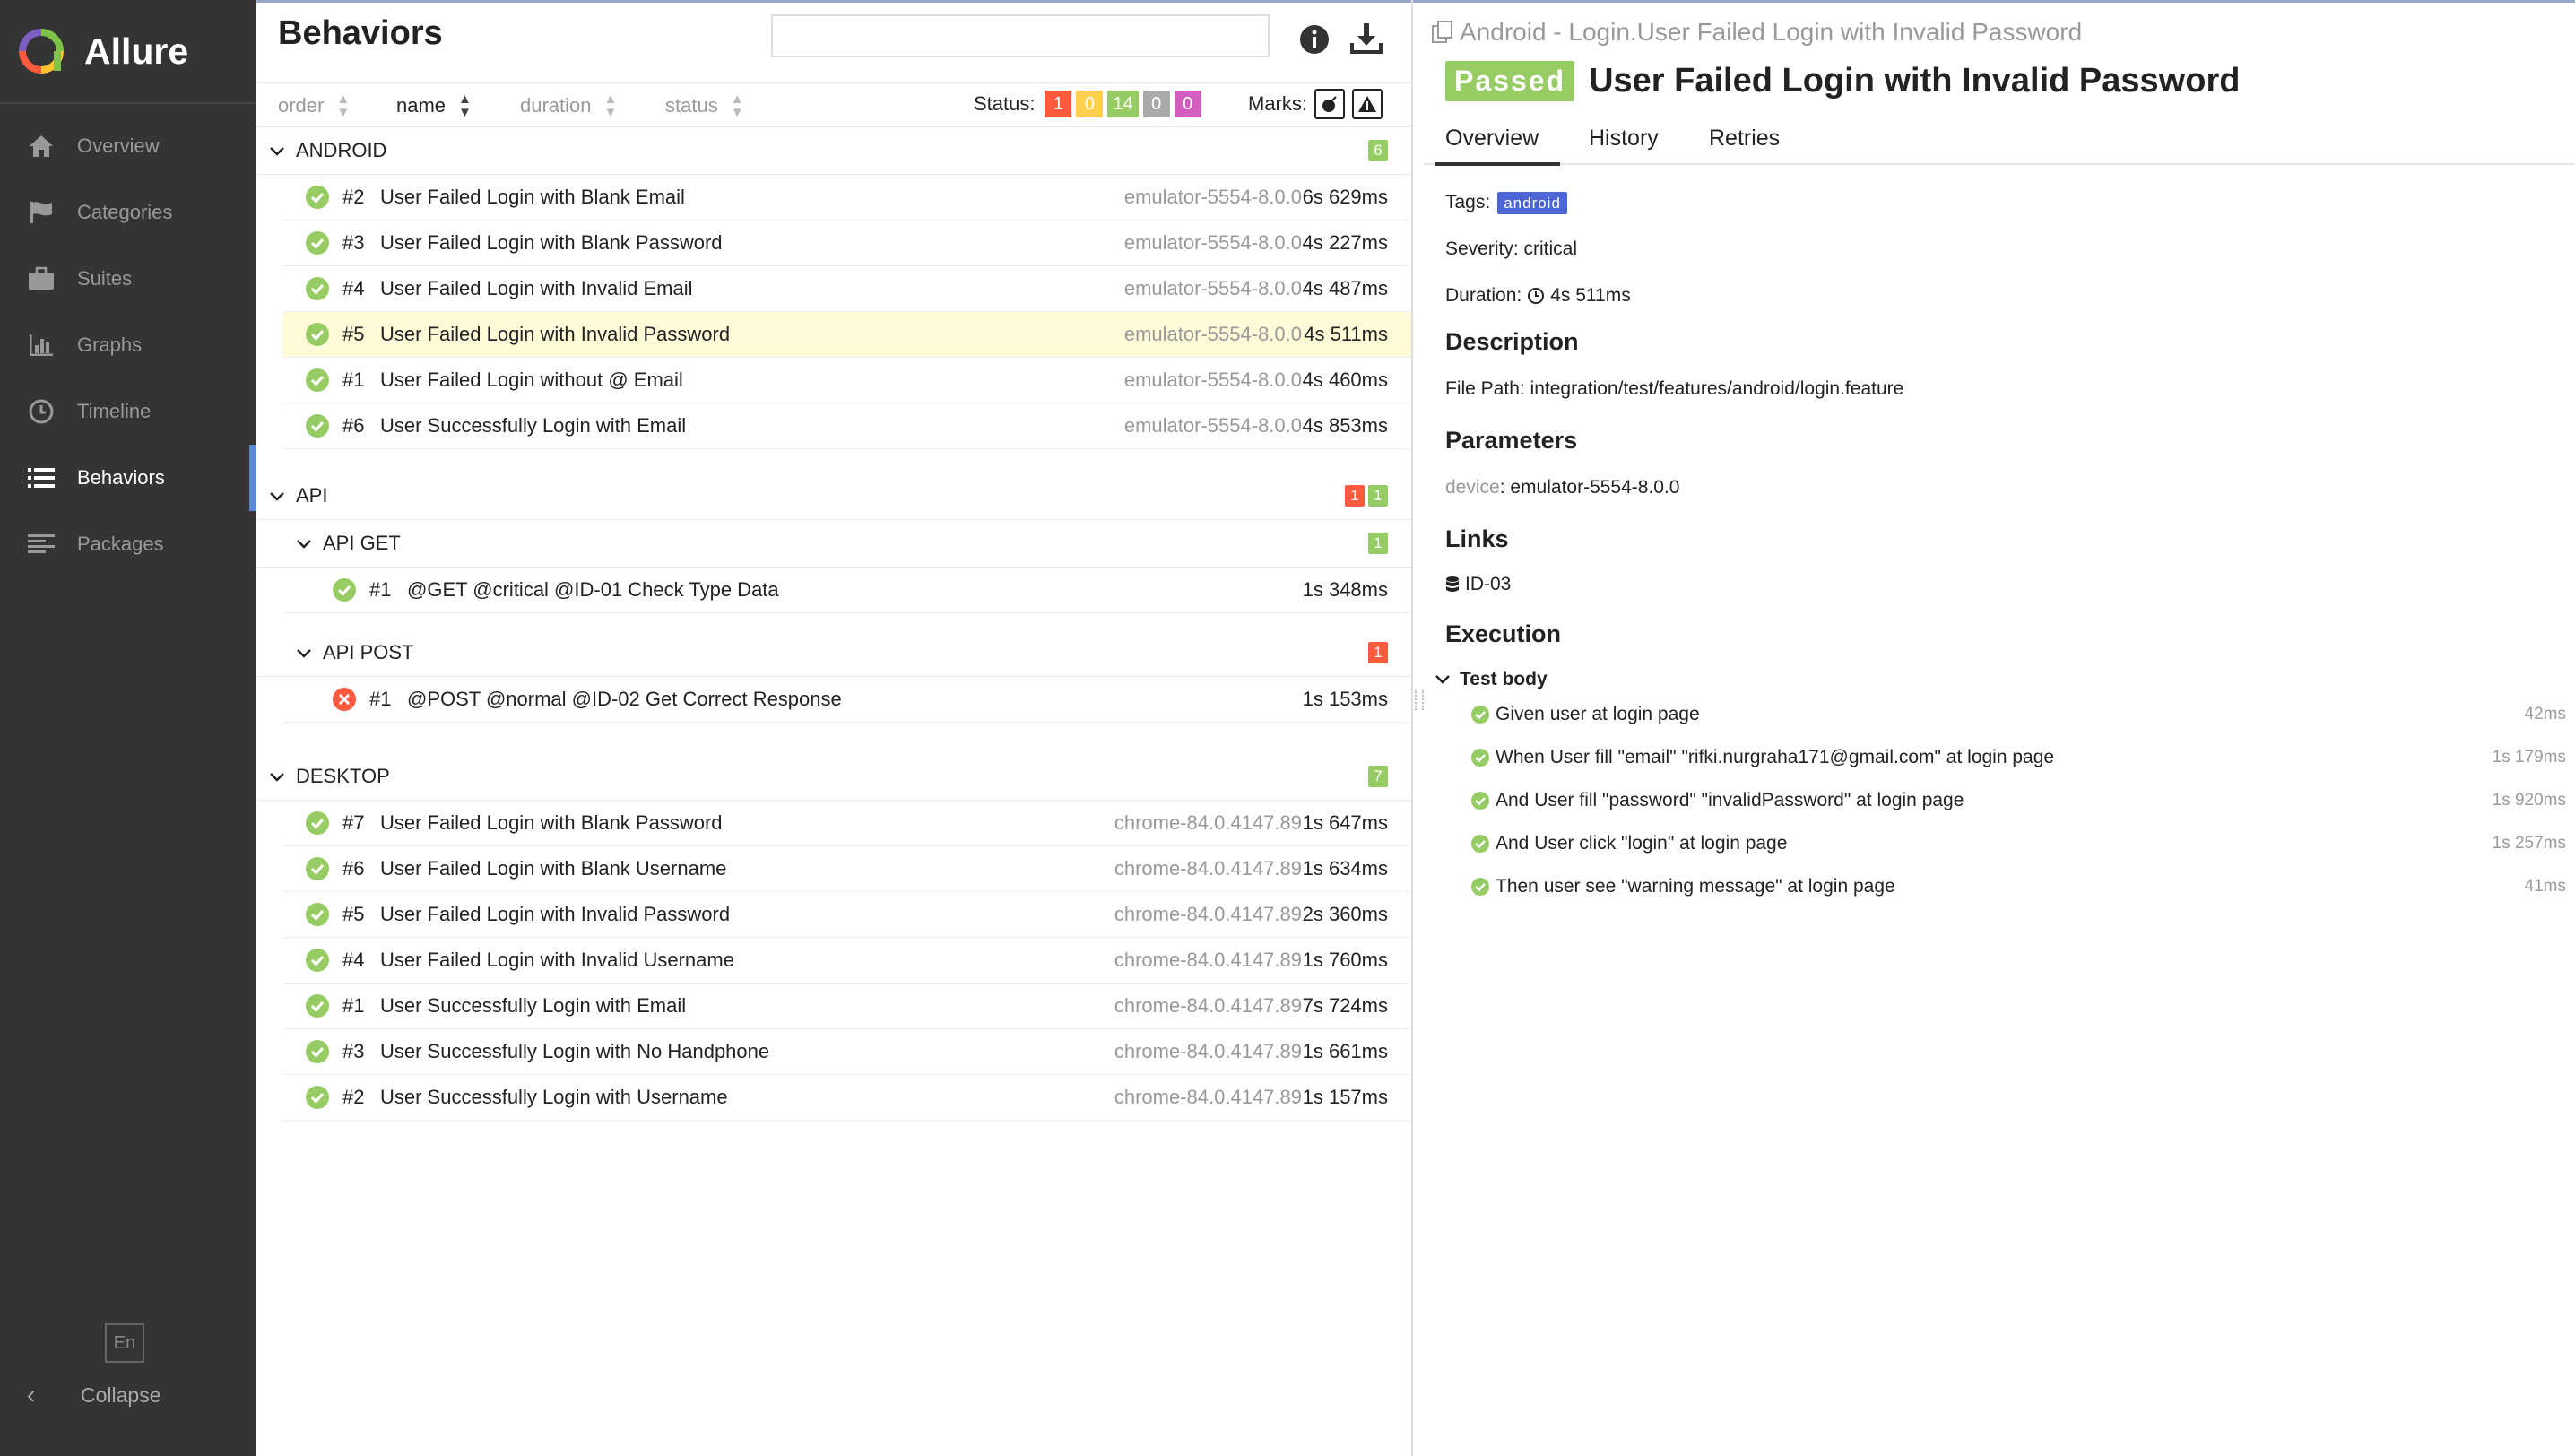  What do you see at coordinates (1367, 104) in the screenshot?
I see `new-failed-mark-toggle` at bounding box center [1367, 104].